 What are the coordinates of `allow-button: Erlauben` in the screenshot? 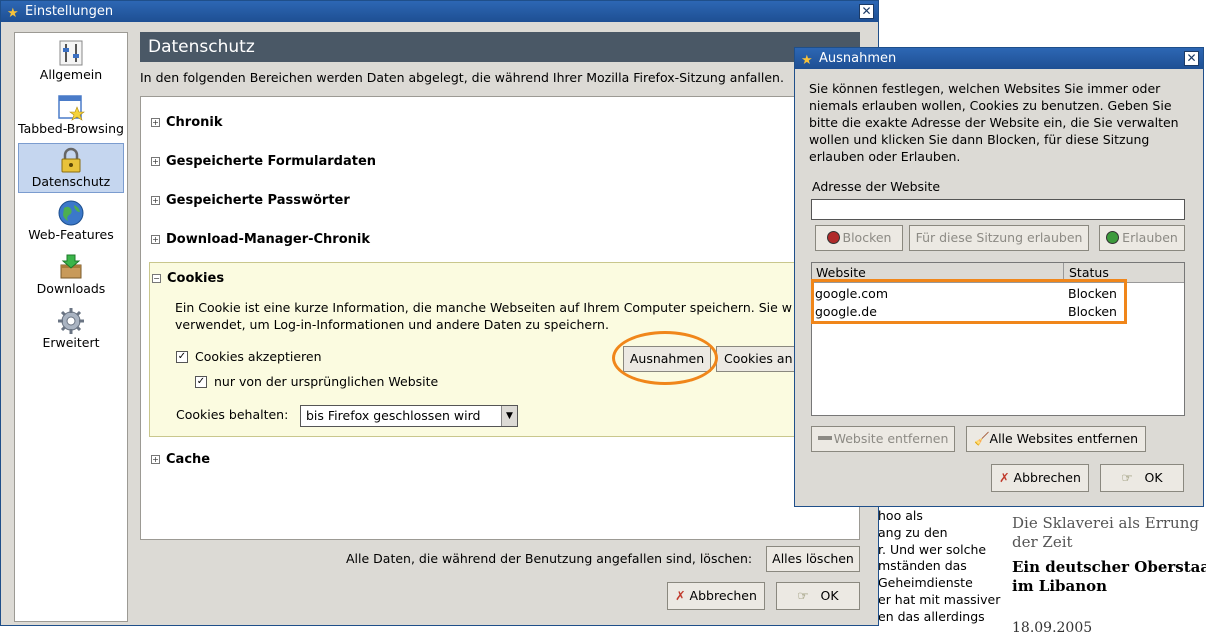 It's located at (1142, 238).